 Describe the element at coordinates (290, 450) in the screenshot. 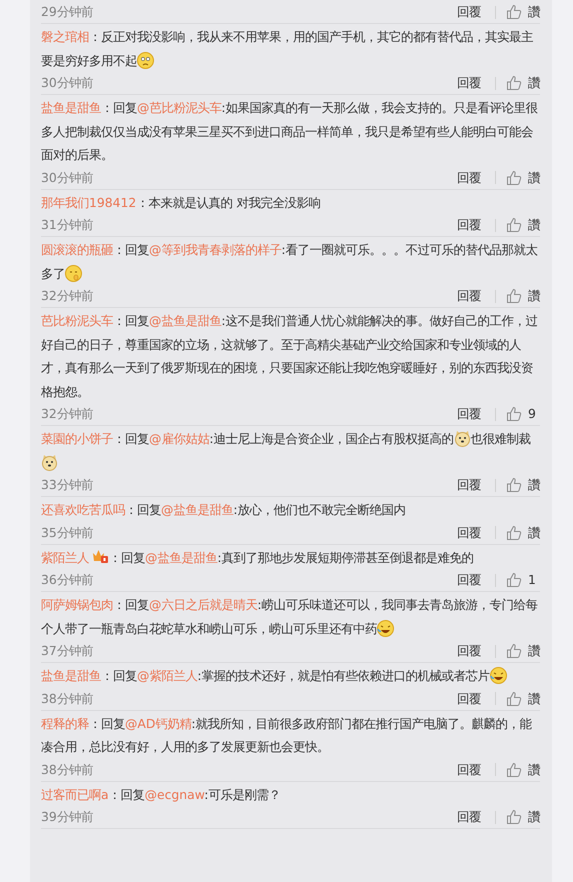

I see `comment-text: 菜園的小饼子：回复@雇你姑姑:迪士尼上海是合资企业，国企占有股权挺高的 也很难制裁` at that location.